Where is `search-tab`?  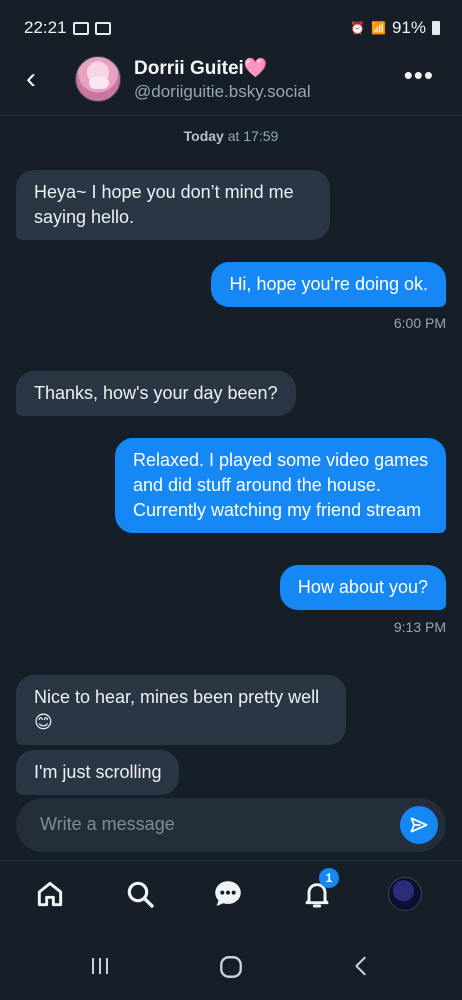 search-tab is located at coordinates (140, 894).